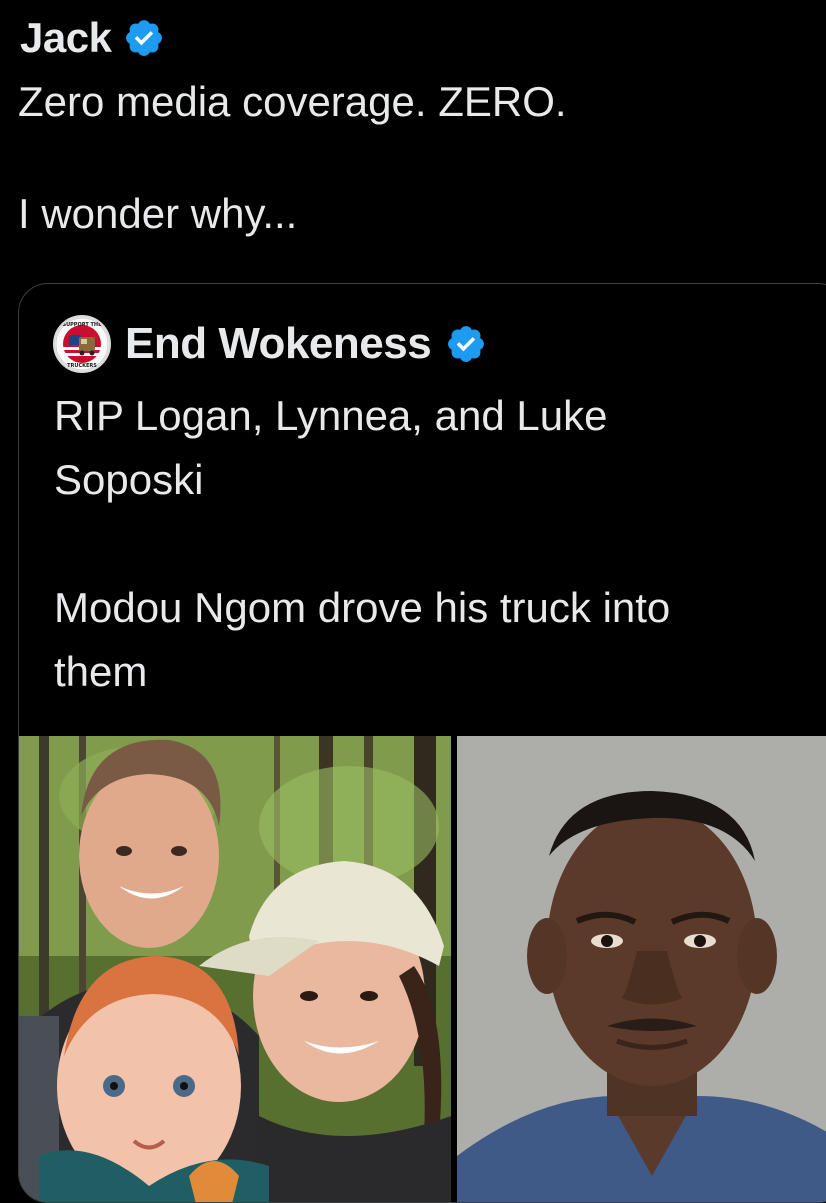  I want to click on avatar-image: SUPPORT THE TRUCKERS, so click(82, 344).